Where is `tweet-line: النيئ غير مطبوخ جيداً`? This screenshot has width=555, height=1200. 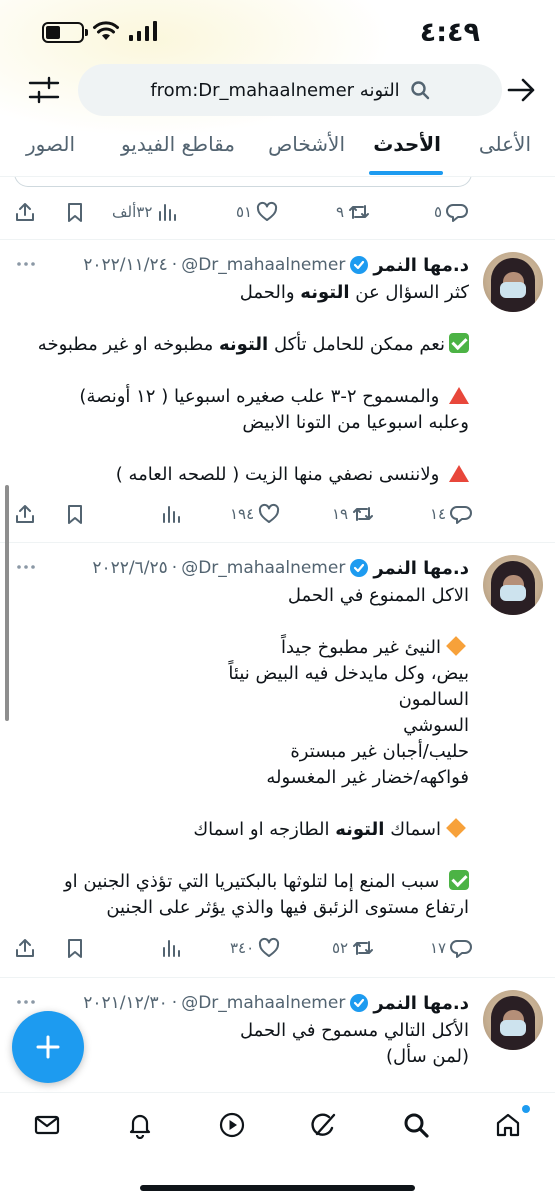 tweet-line: النيئ غير مطبوخ جيداً is located at coordinates (241, 648).